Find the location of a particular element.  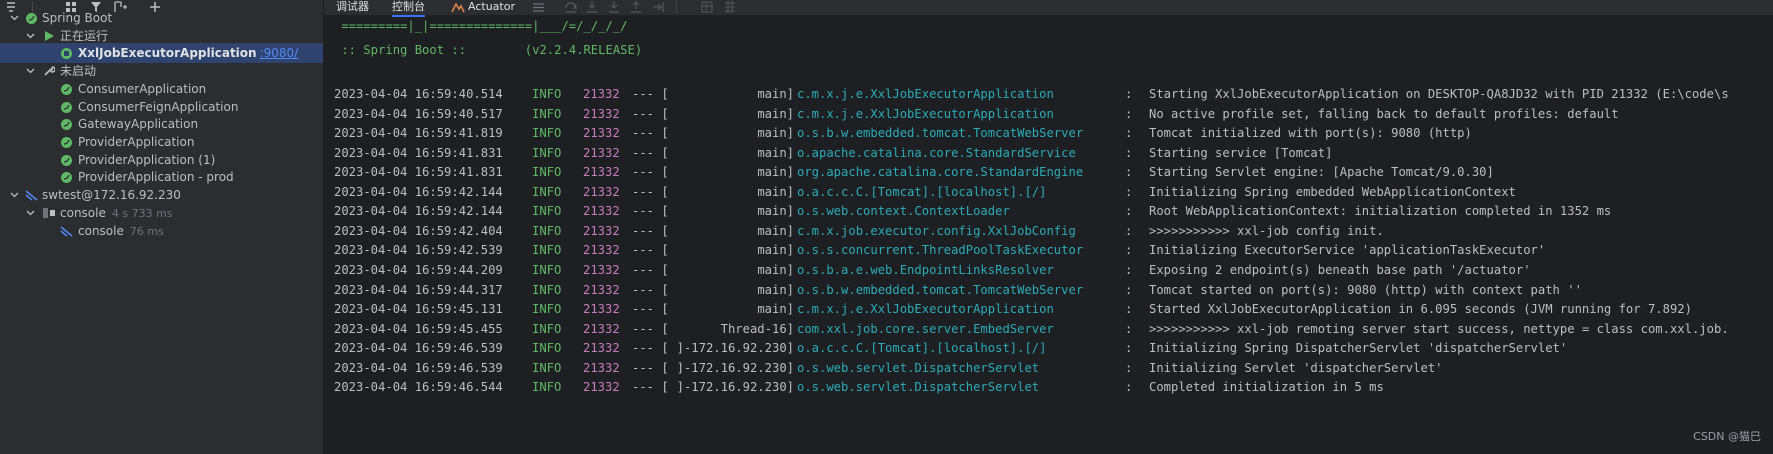

console-group-icon is located at coordinates (49, 213).